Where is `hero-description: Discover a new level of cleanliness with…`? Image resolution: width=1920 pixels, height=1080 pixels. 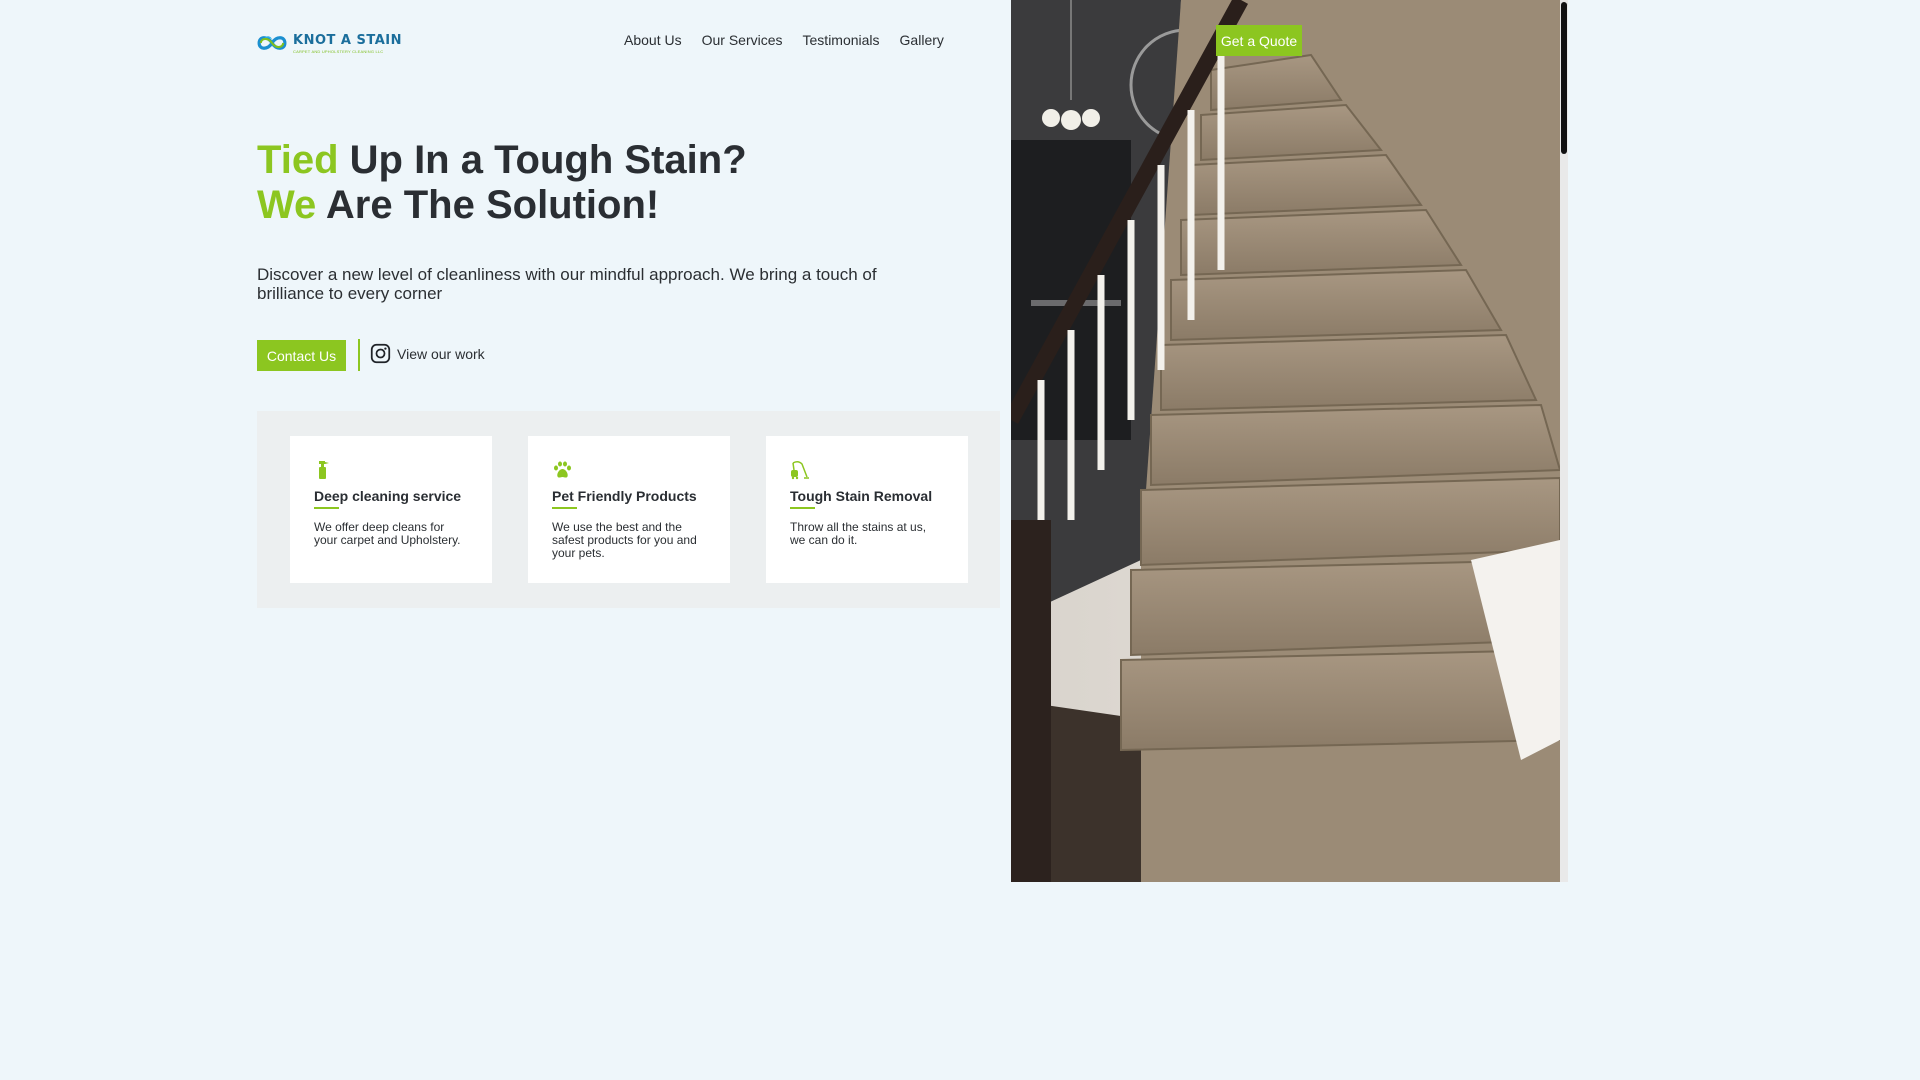 hero-description: Discover a new level of cleanliness with… is located at coordinates (567, 284).